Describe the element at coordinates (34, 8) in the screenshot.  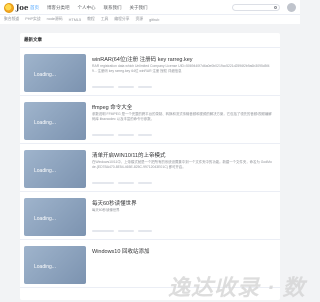
I see `nav-item-home: 首页` at that location.